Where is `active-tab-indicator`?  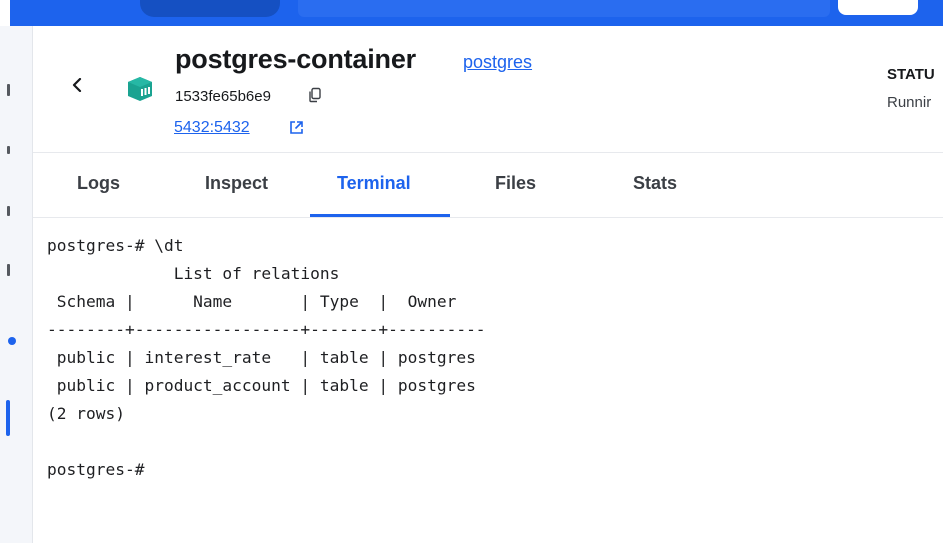 active-tab-indicator is located at coordinates (380, 215).